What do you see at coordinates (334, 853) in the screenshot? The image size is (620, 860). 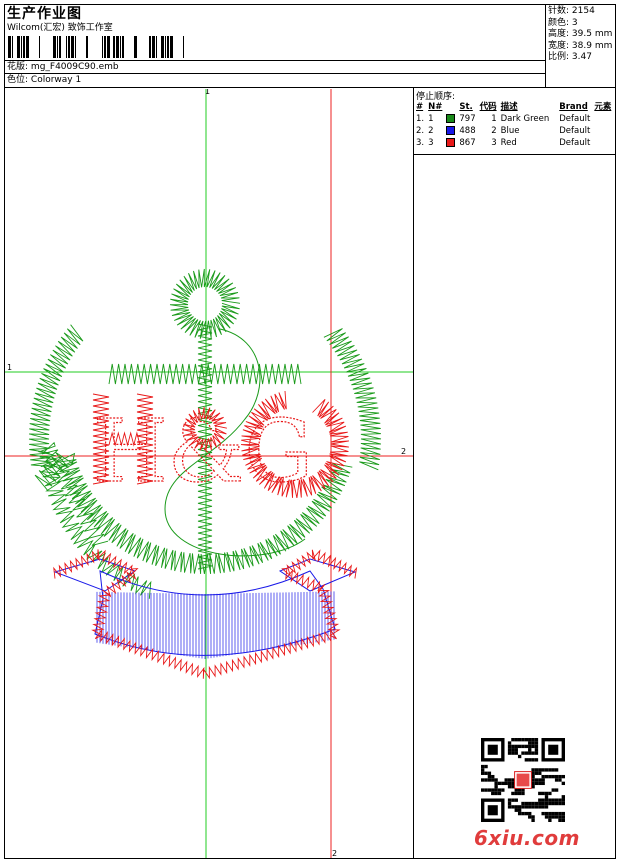 I see `marker-bottom: 2` at bounding box center [334, 853].